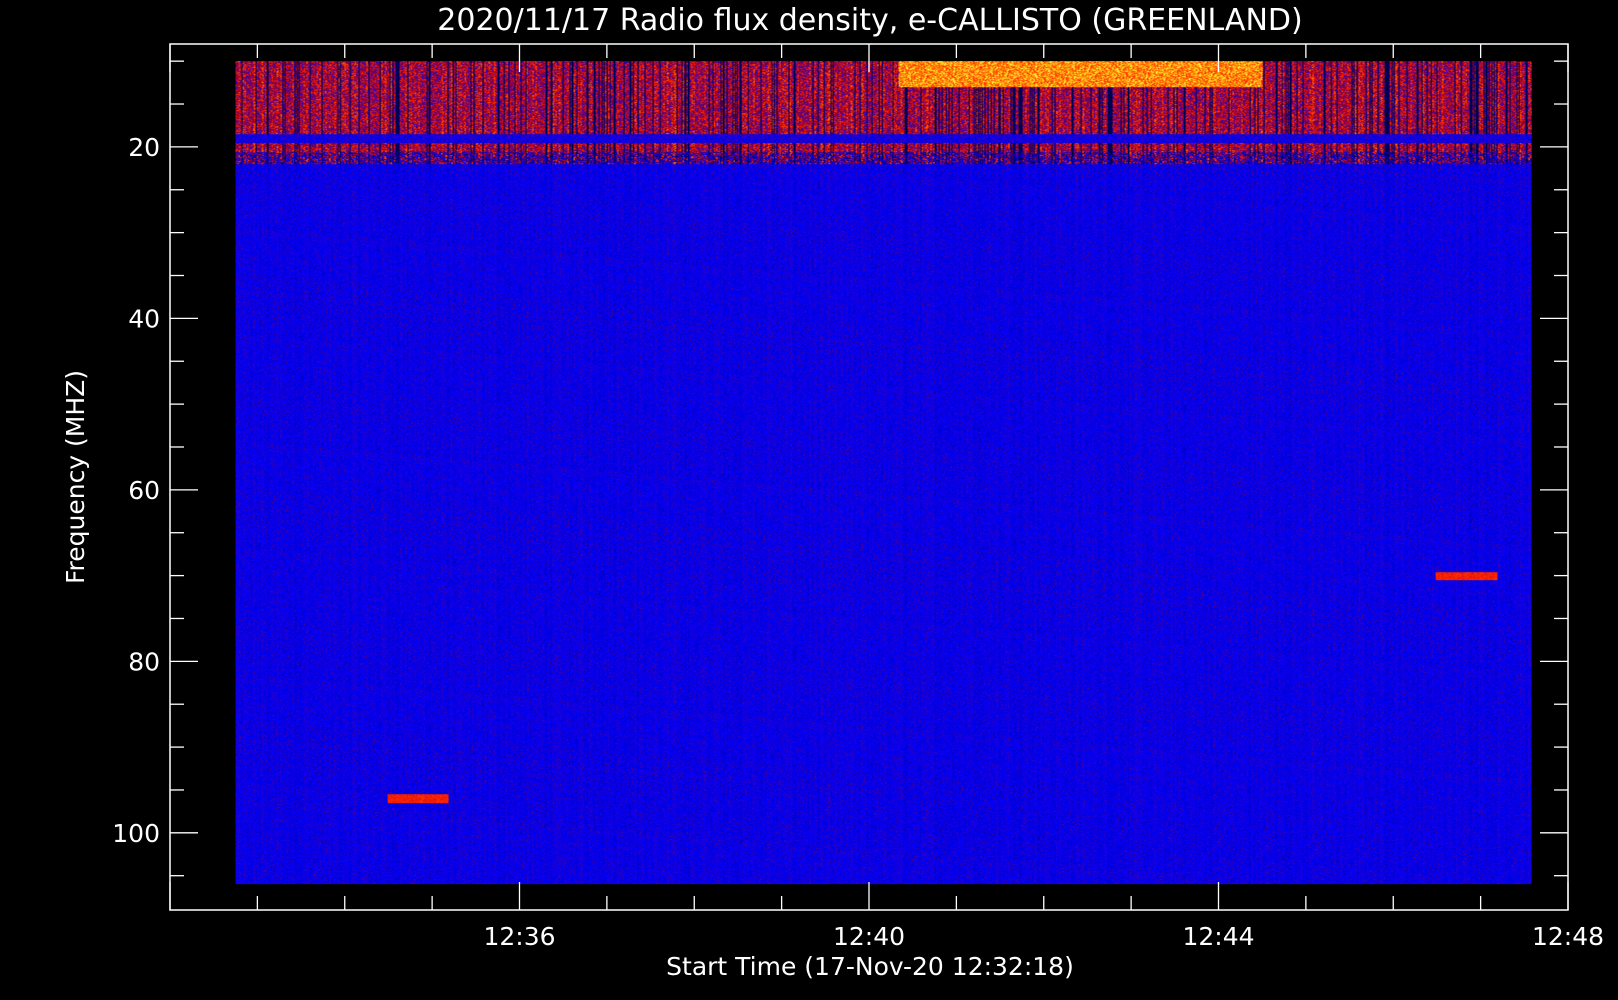  What do you see at coordinates (136, 833) in the screenshot?
I see `y-tick-label: 100` at bounding box center [136, 833].